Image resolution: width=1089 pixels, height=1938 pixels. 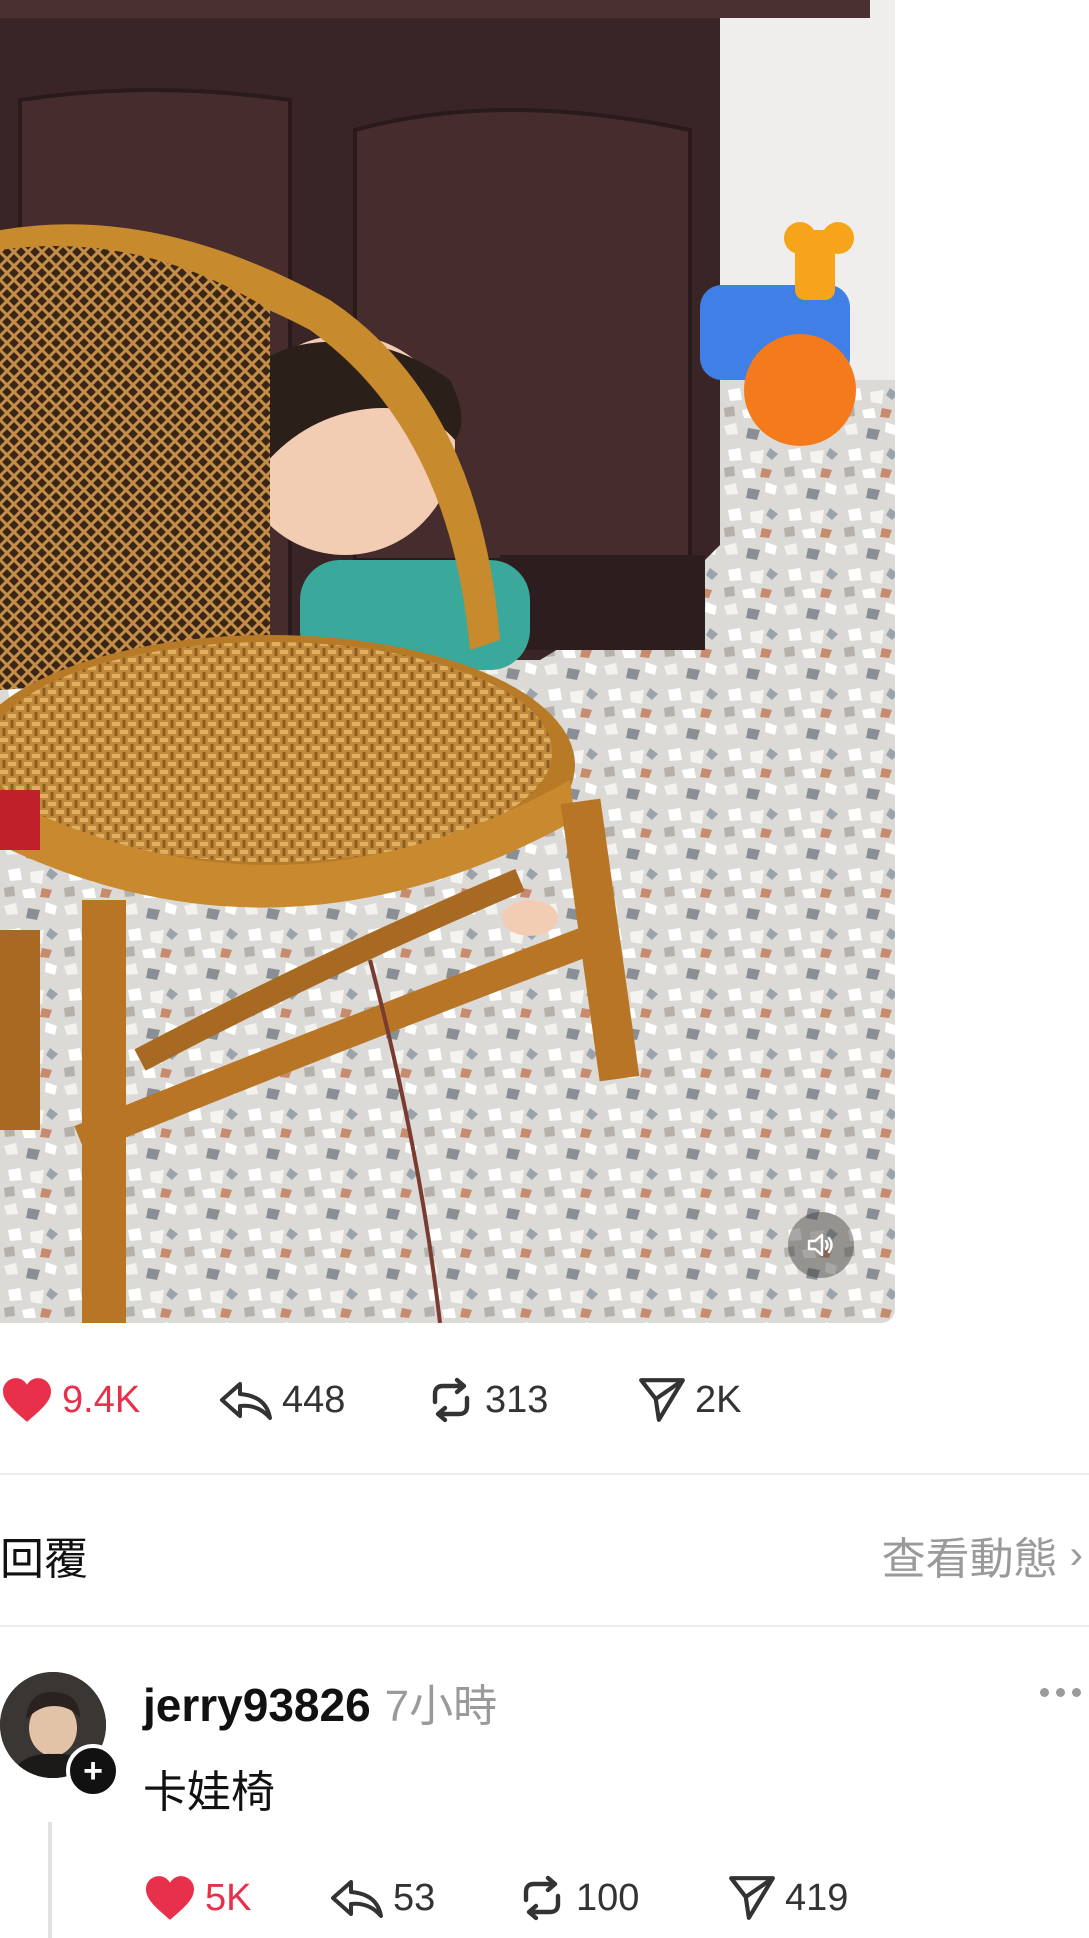 I want to click on replies-header: 回覆 查看動態 ›, so click(x=544, y=1555).